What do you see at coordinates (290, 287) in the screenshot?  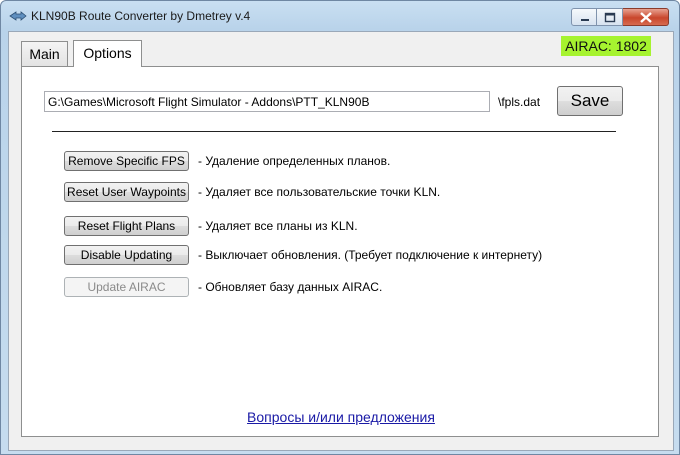 I see `update-airac-description: - Обновляет базу данных AIRAC.` at bounding box center [290, 287].